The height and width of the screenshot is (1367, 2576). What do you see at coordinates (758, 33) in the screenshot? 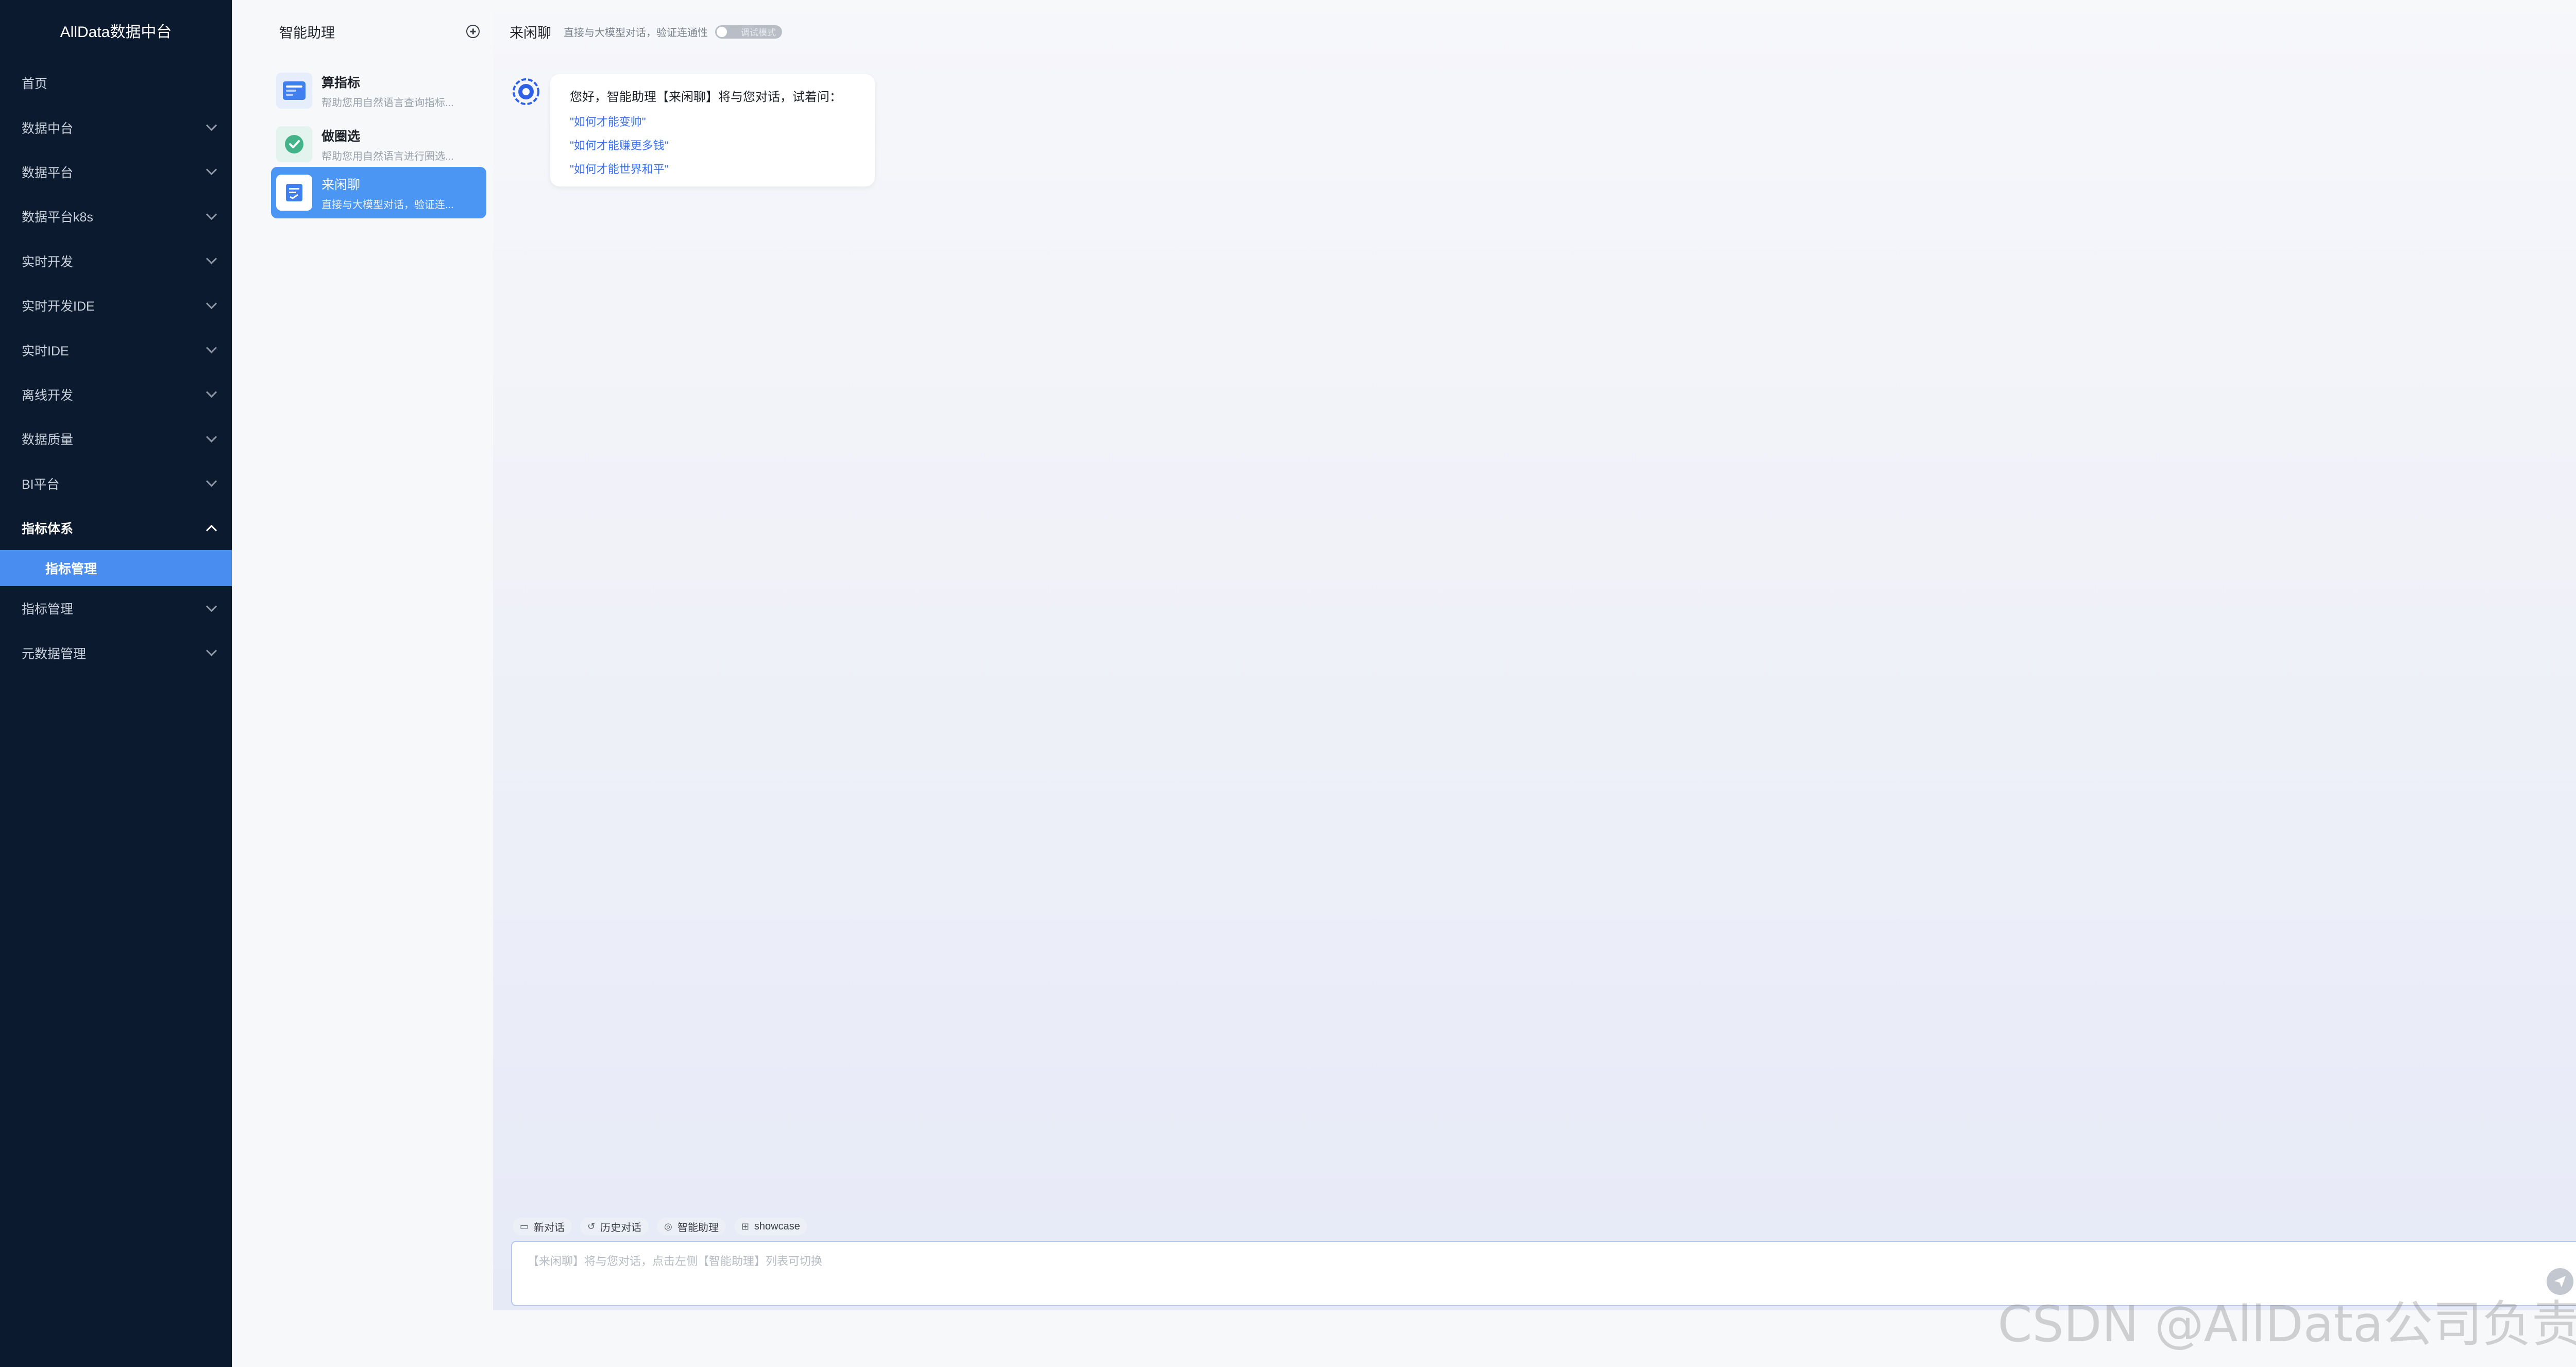
I see `toggle-label: 调试模式` at bounding box center [758, 33].